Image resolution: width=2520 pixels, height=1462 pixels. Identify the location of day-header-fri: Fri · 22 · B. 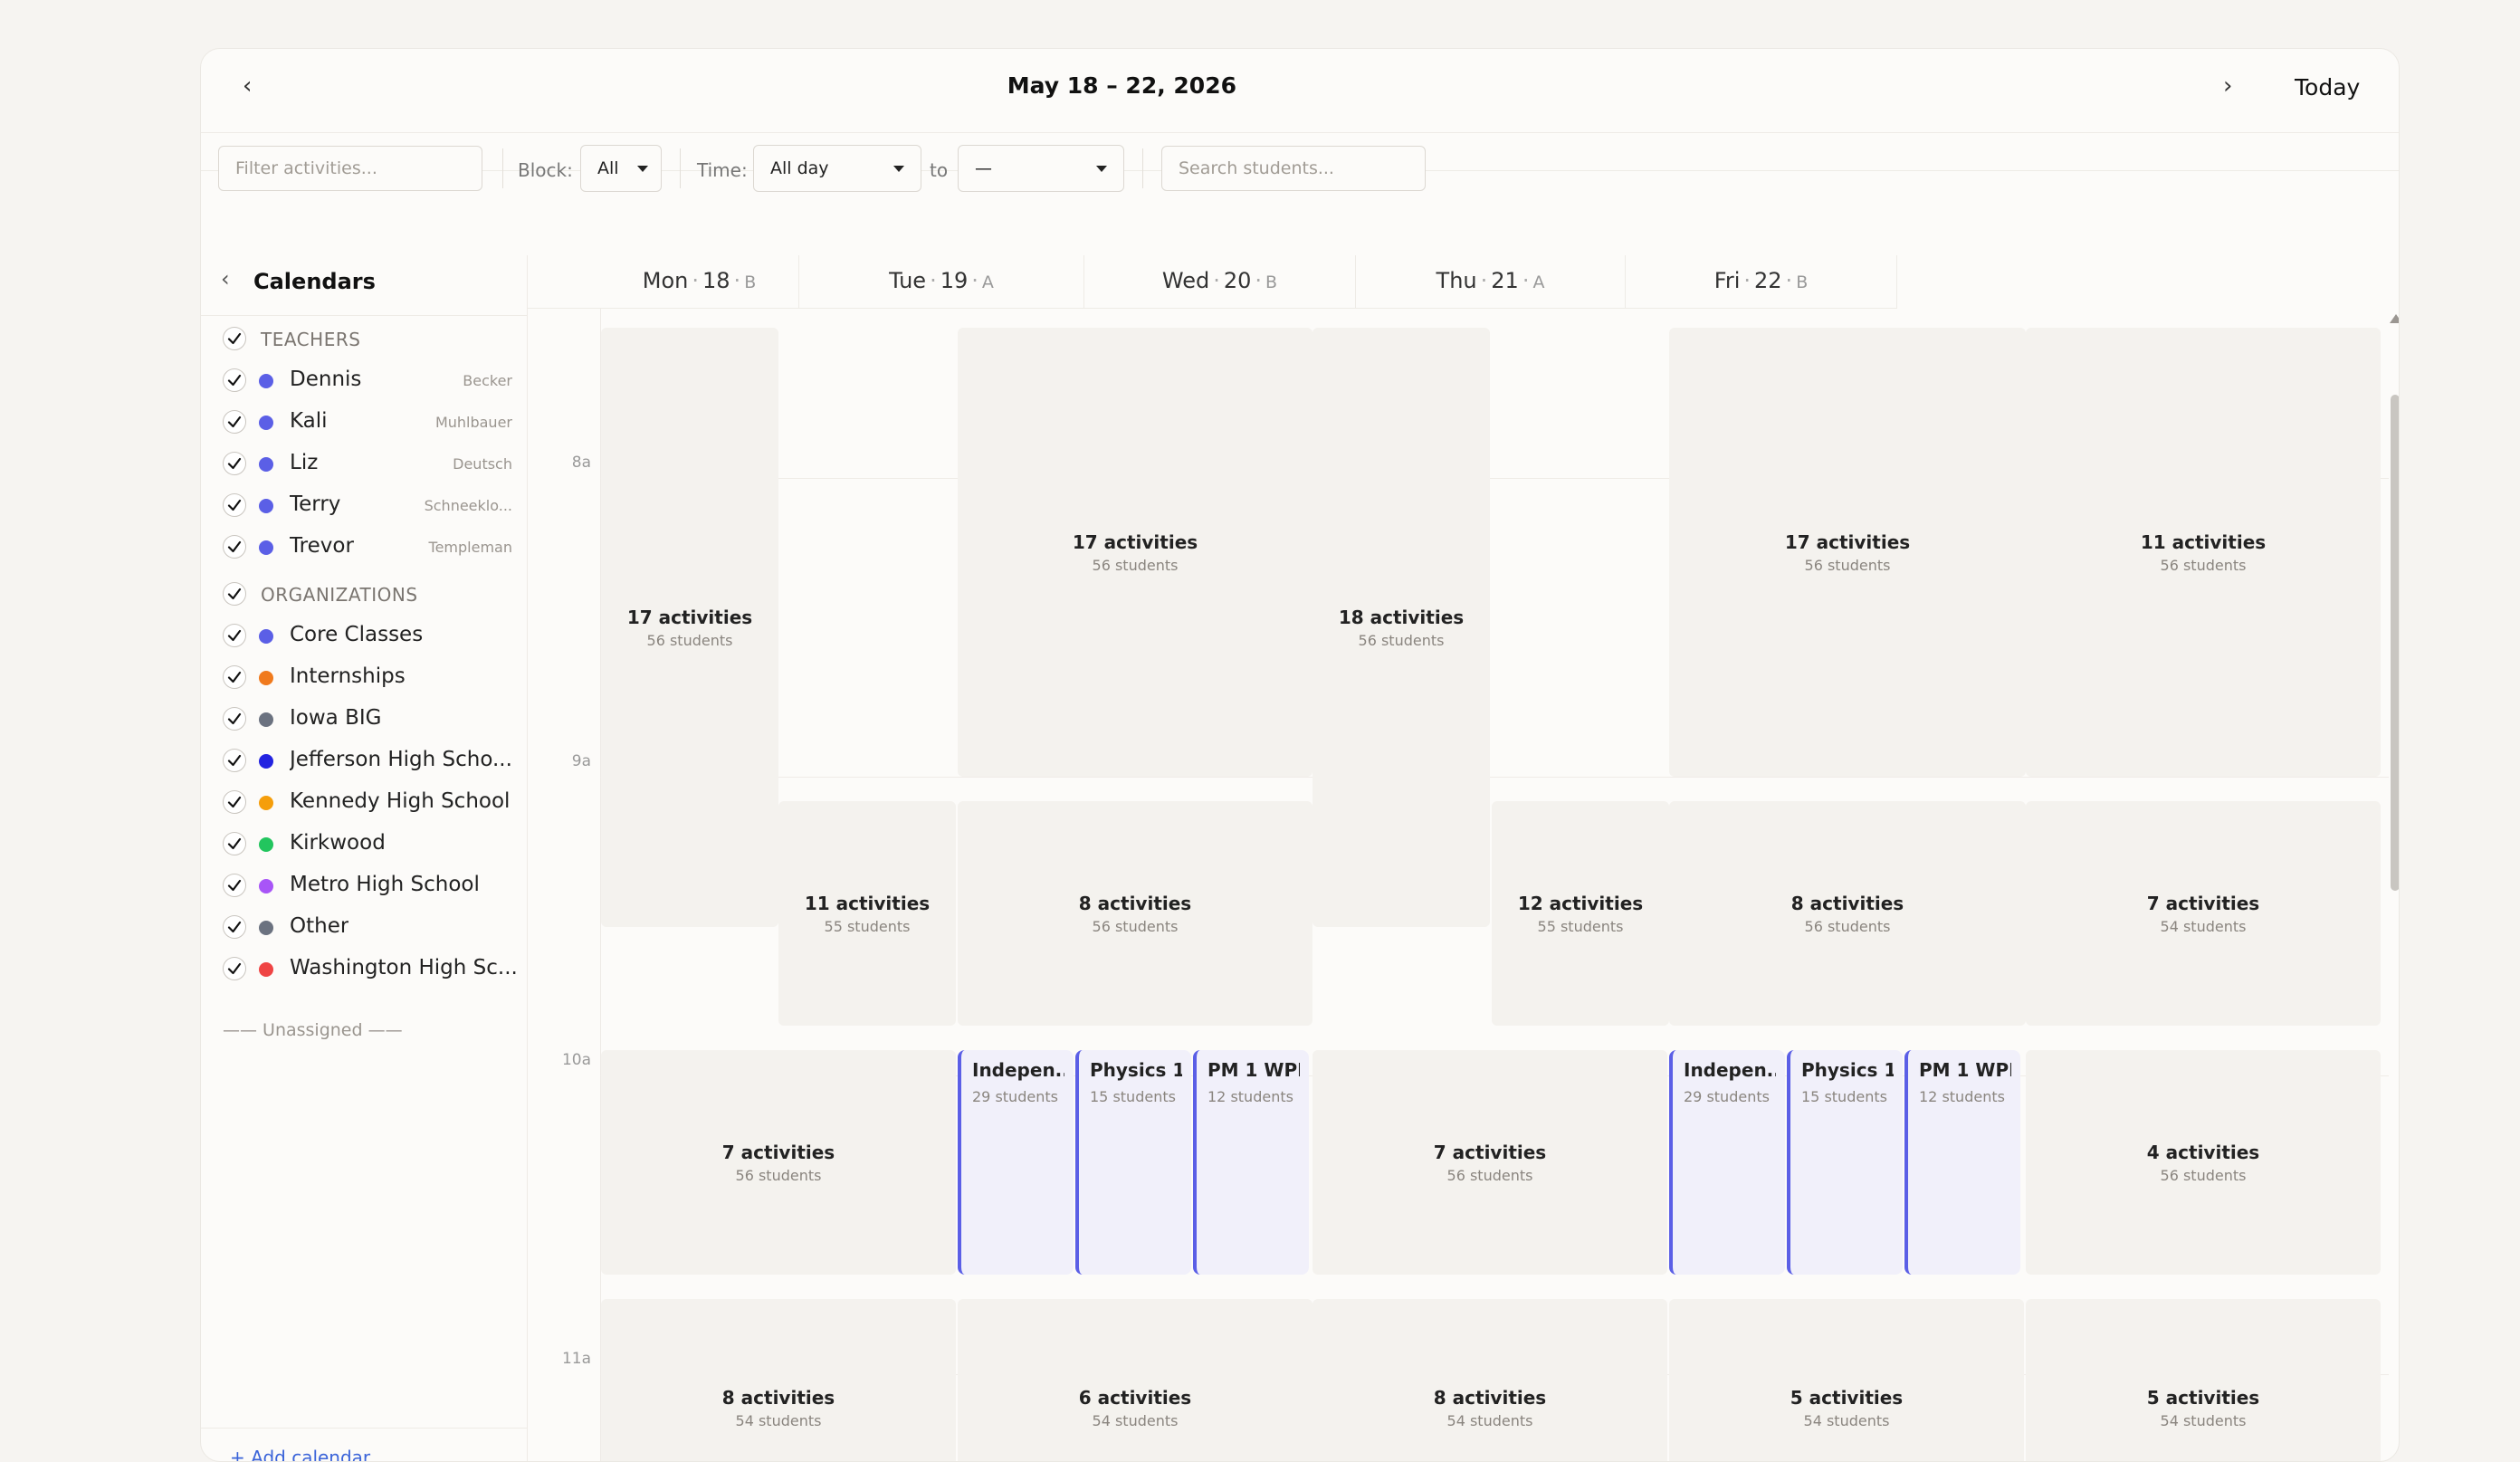
(1761, 282).